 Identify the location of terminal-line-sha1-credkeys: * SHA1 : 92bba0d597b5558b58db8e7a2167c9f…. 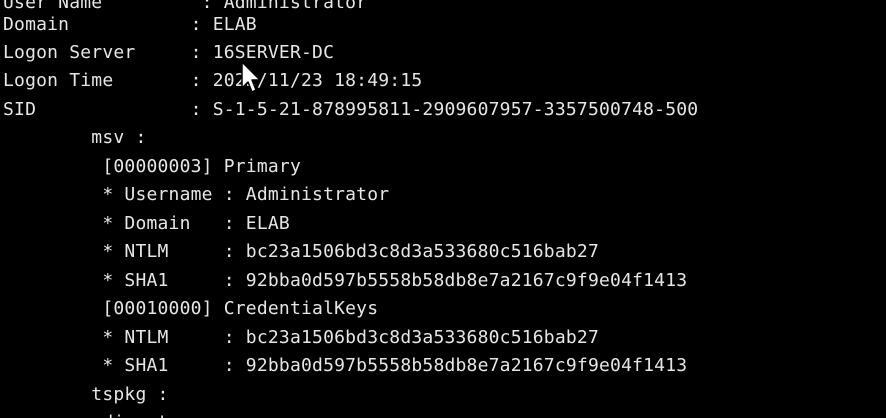
(345, 365).